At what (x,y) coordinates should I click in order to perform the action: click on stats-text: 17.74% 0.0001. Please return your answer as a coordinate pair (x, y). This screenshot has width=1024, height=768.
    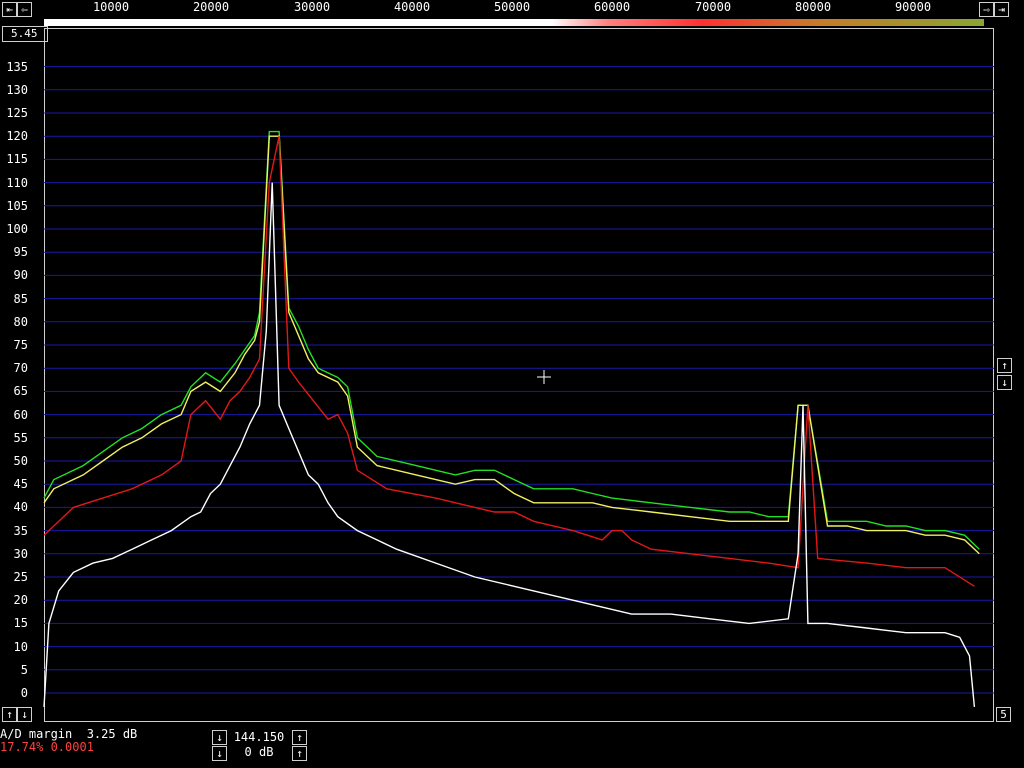
    Looking at the image, I should click on (47, 747).